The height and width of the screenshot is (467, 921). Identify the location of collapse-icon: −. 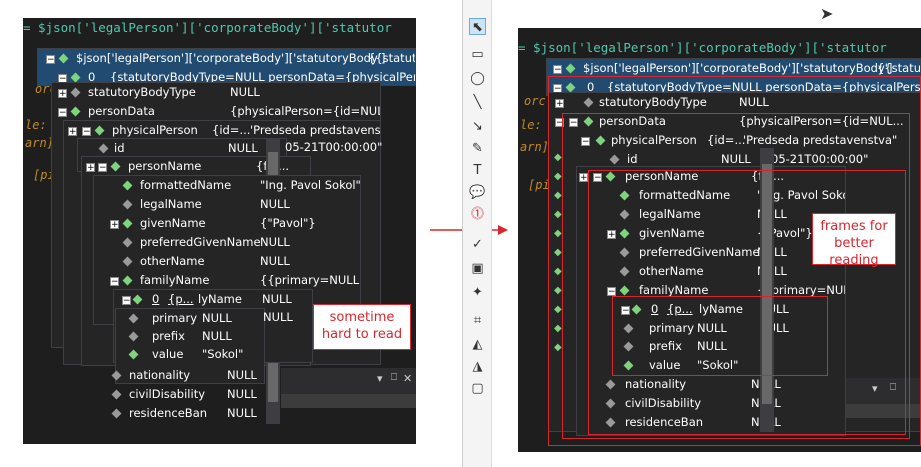
(50, 60).